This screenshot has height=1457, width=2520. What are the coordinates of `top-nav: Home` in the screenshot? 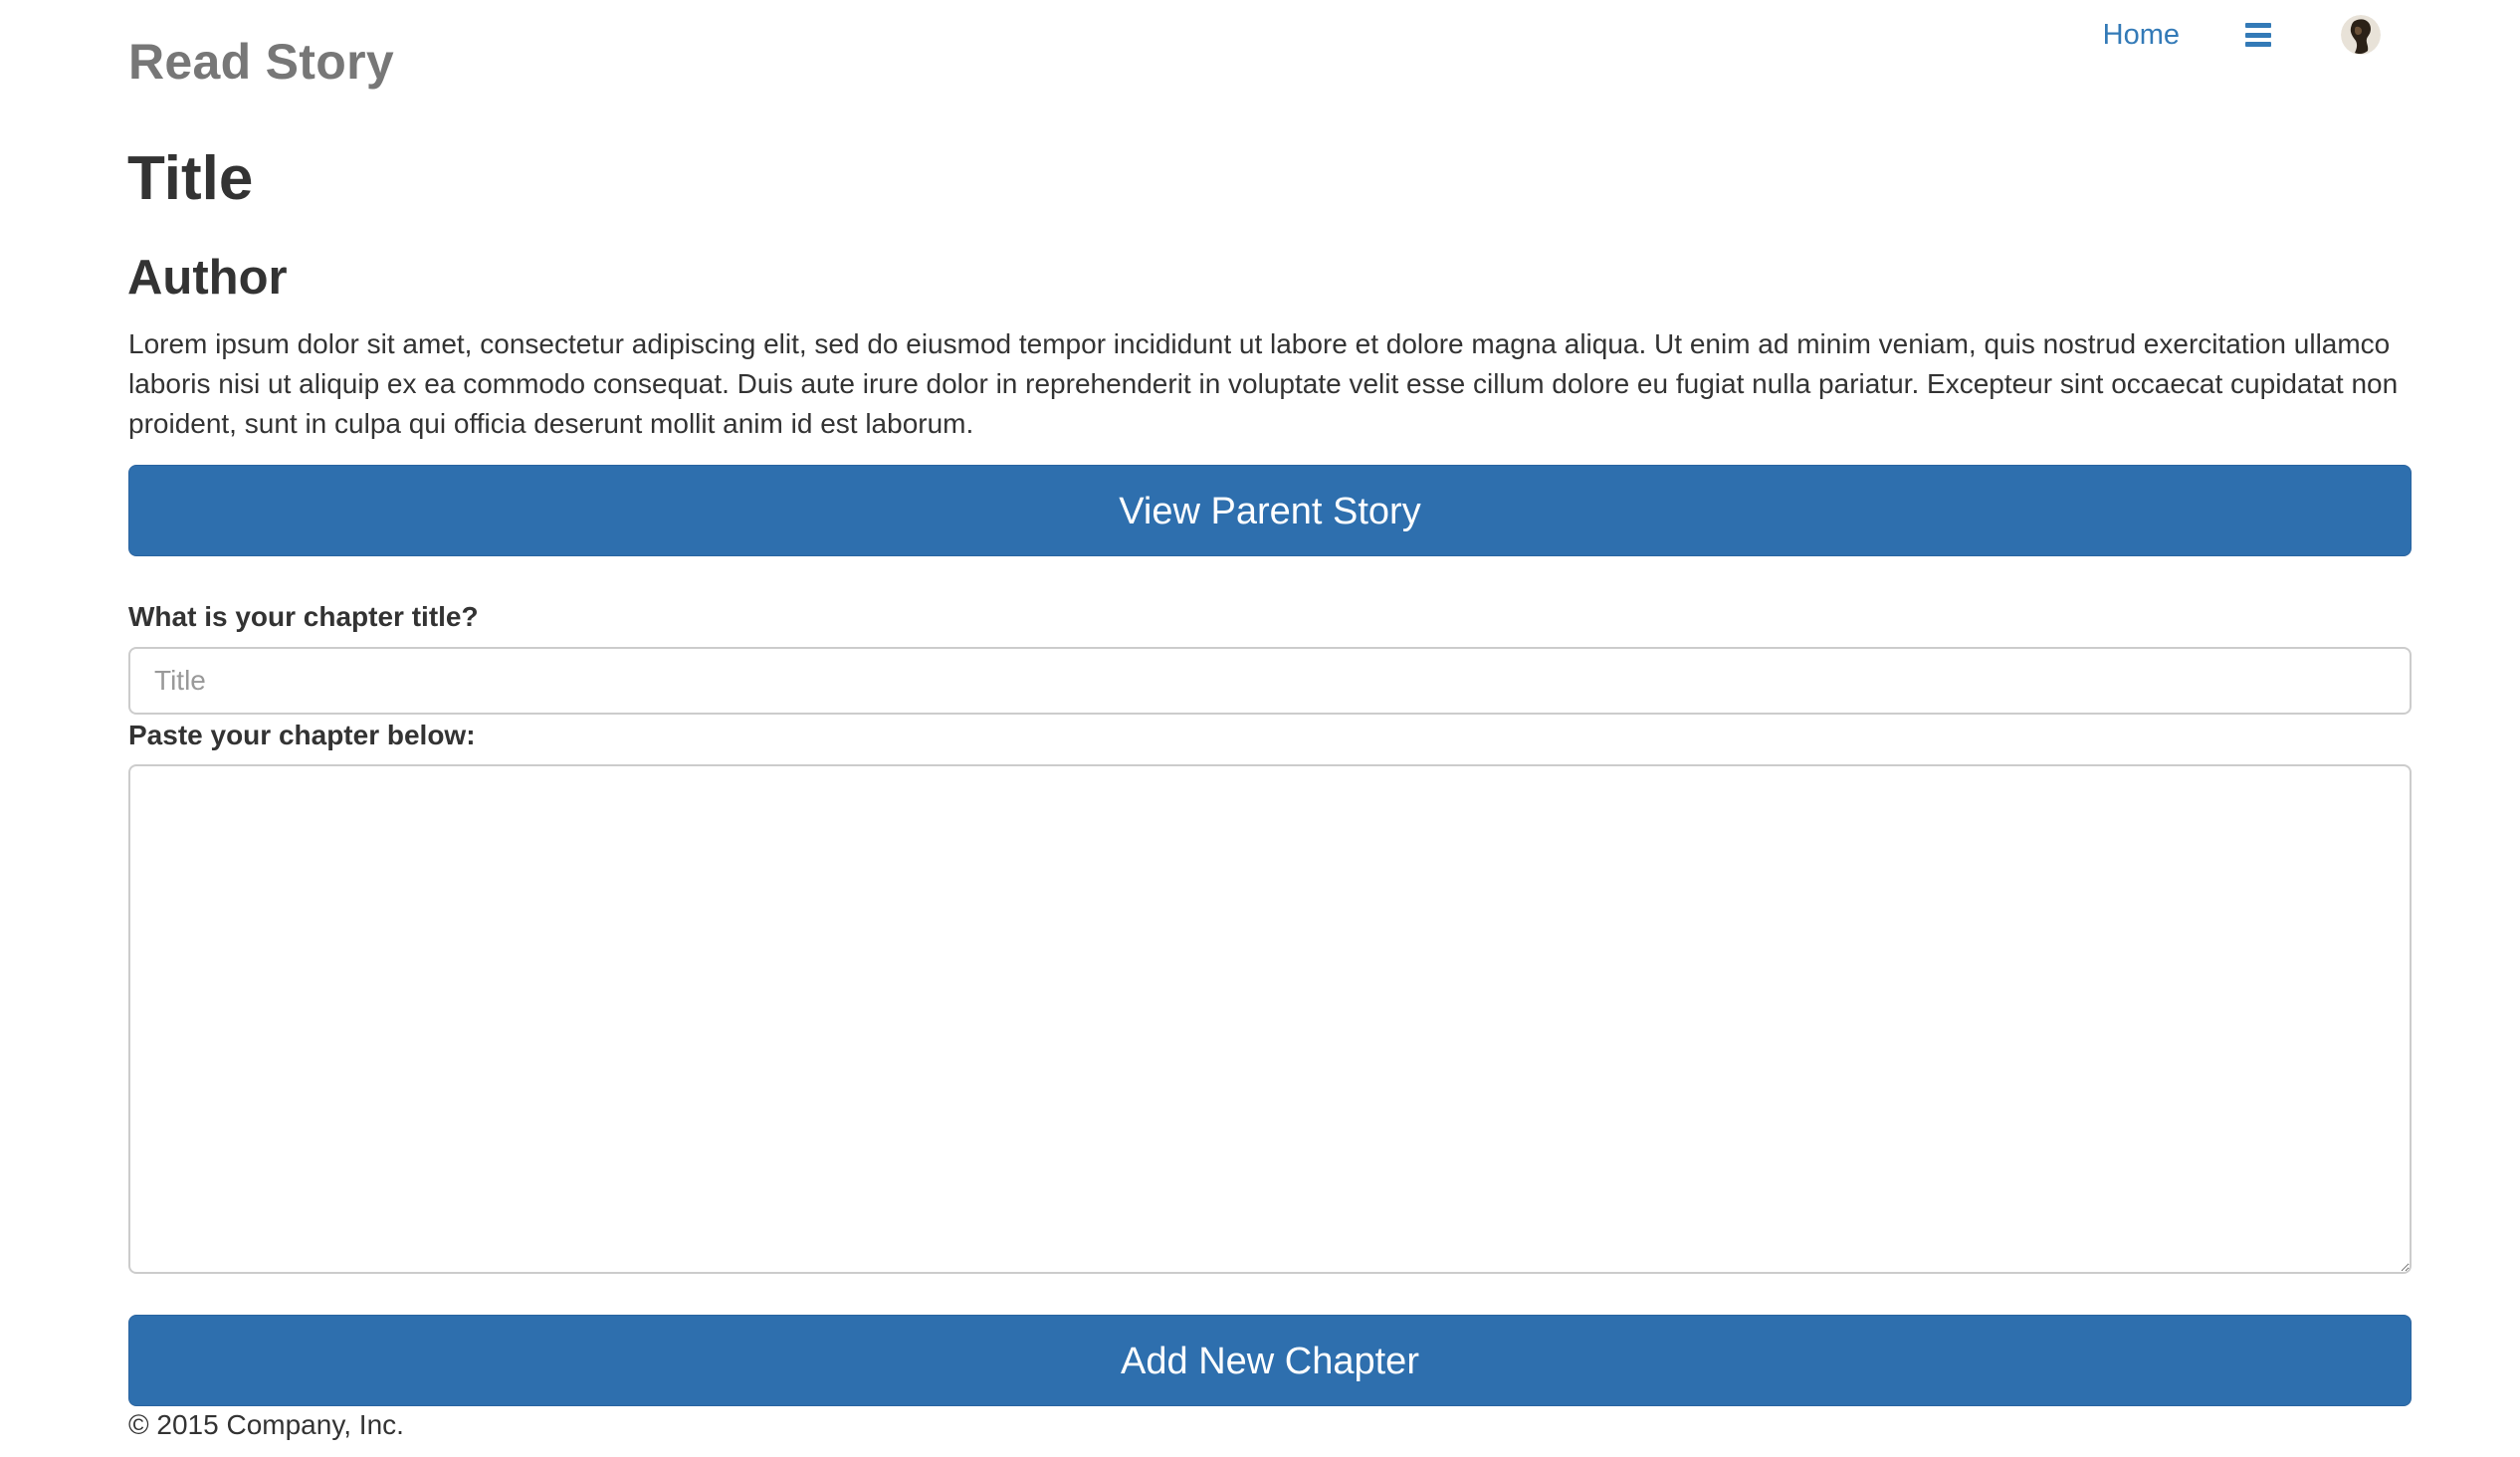 It's located at (2242, 35).